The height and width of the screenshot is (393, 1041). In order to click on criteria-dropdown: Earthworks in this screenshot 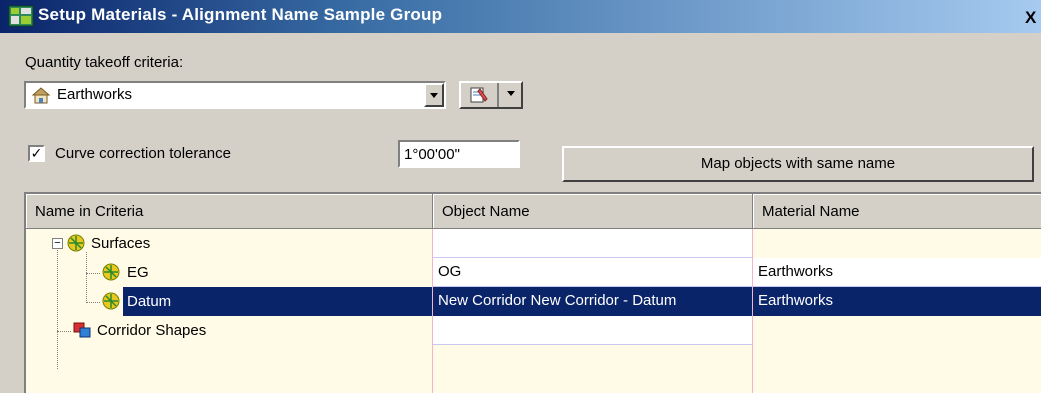, I will do `click(235, 95)`.